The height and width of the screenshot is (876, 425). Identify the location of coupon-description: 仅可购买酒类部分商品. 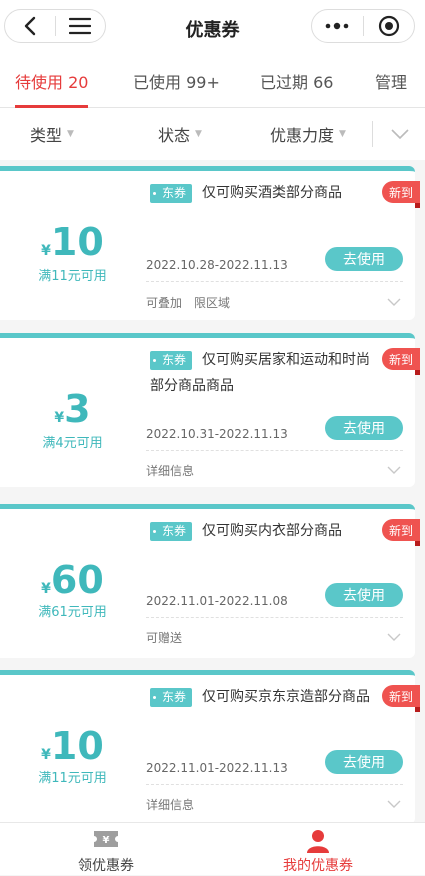
(272, 193).